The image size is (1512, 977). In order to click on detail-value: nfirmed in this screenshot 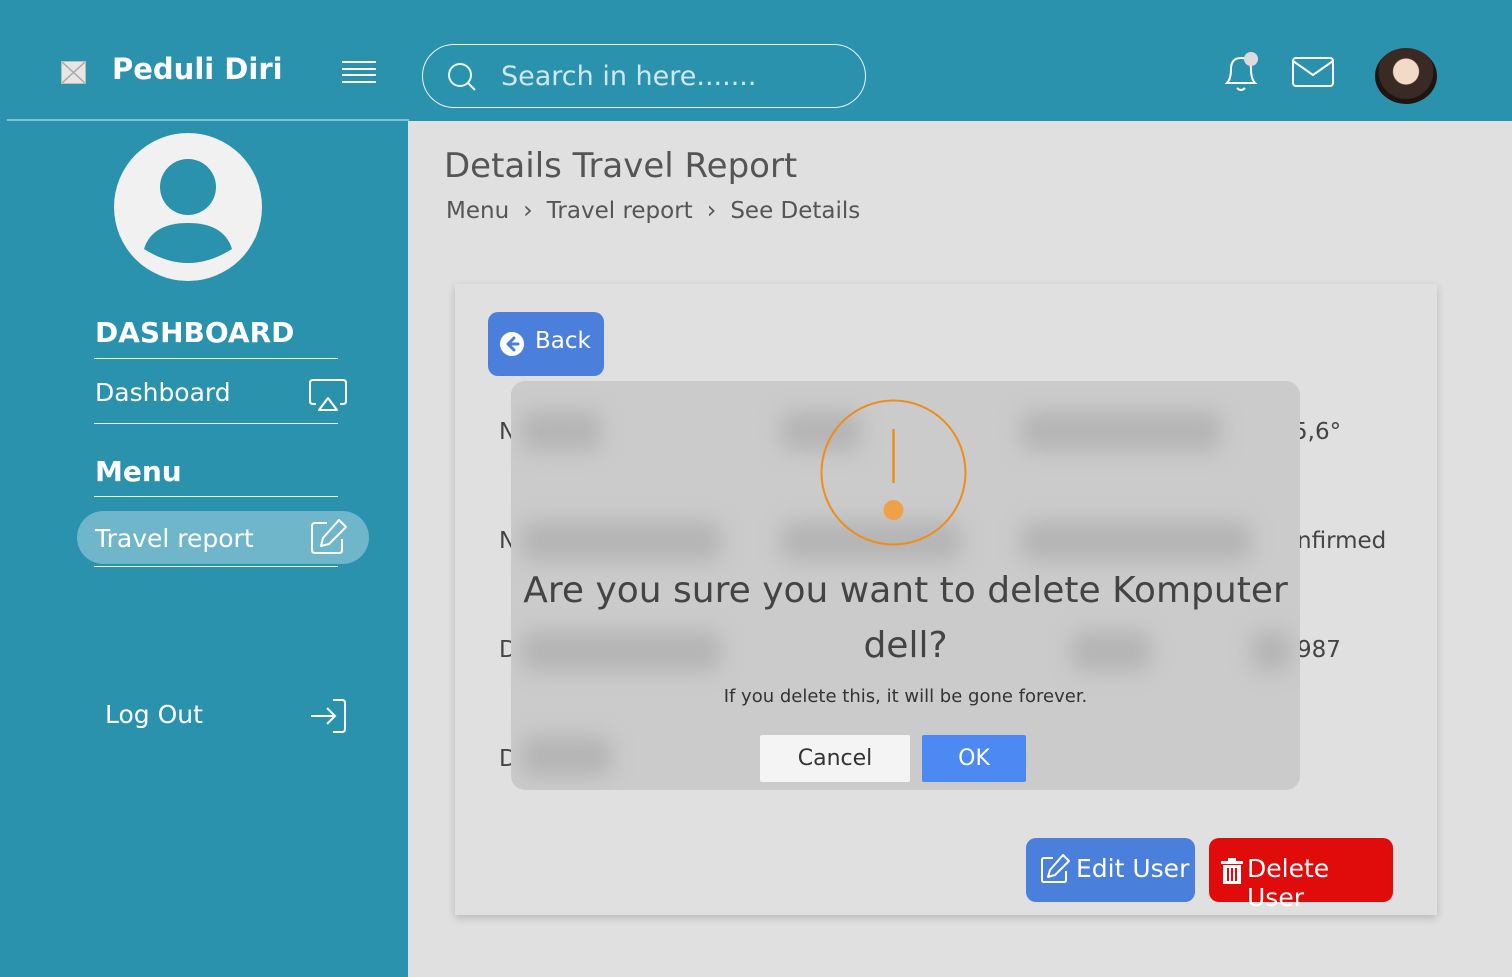, I will do `click(1342, 541)`.